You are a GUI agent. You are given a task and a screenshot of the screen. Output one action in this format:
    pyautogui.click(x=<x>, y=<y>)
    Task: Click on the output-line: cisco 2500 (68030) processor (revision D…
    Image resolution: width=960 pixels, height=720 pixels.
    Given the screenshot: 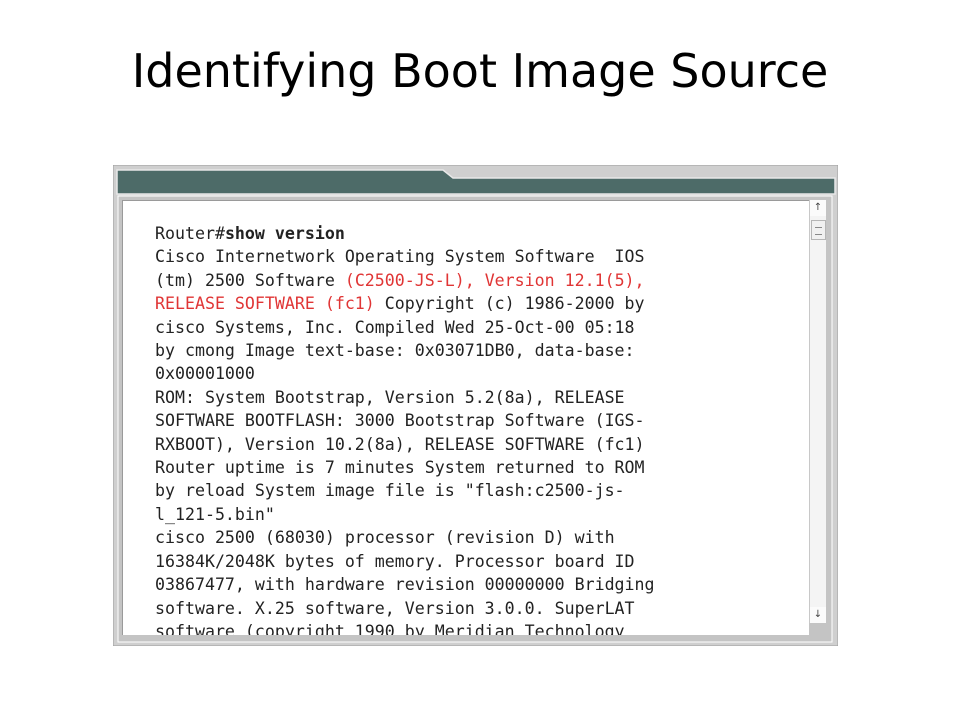 What is the action you would take?
    pyautogui.click(x=385, y=538)
    